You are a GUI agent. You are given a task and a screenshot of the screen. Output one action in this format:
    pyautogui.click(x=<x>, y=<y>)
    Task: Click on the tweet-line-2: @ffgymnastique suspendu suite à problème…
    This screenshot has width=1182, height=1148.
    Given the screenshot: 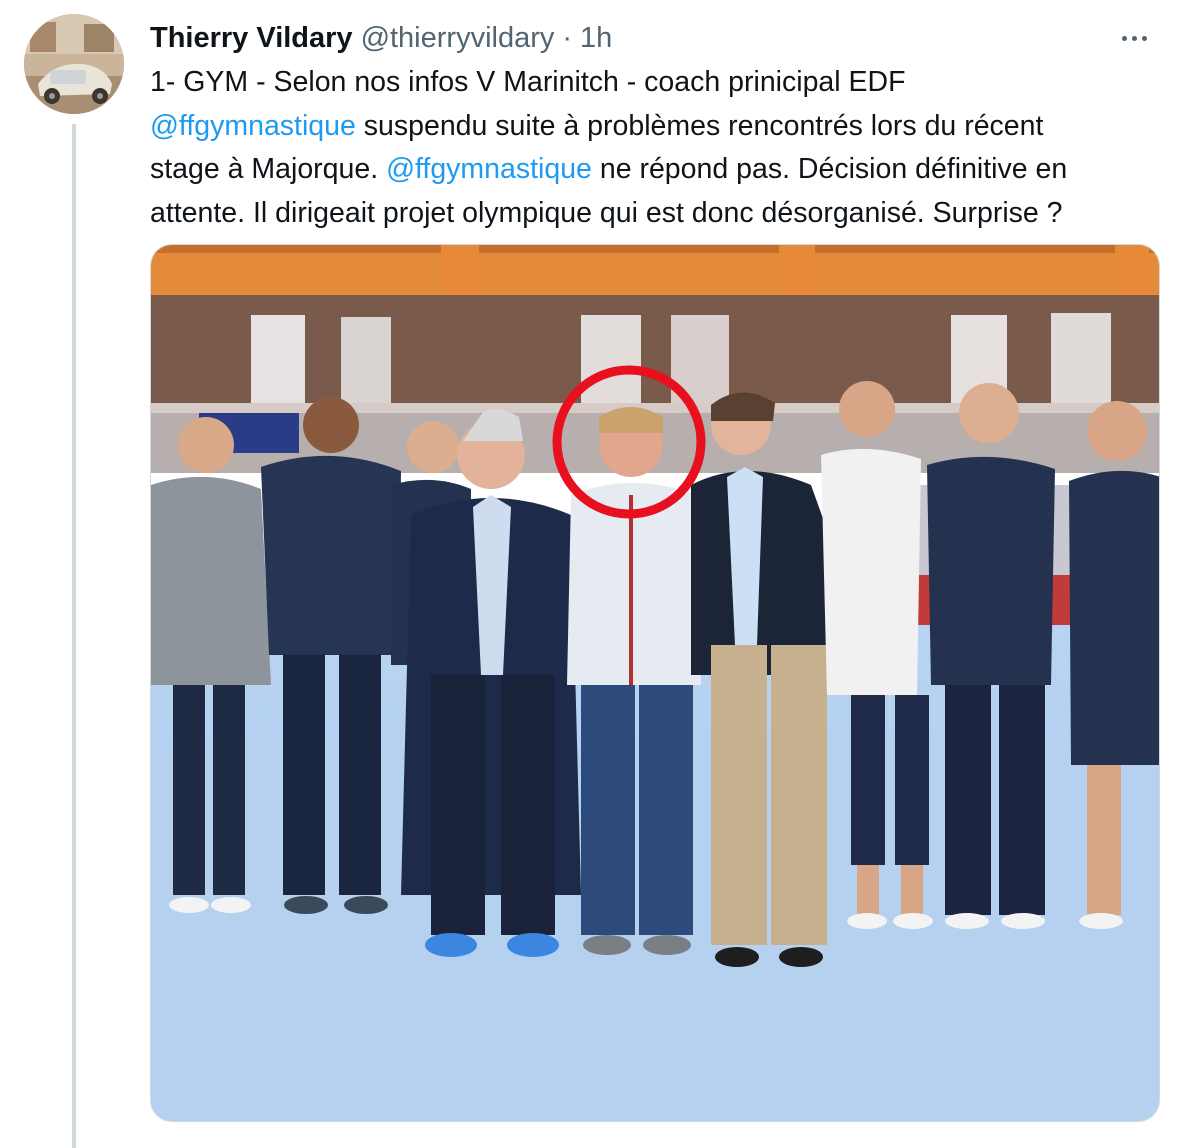 What is the action you would take?
    pyautogui.click(x=645, y=127)
    